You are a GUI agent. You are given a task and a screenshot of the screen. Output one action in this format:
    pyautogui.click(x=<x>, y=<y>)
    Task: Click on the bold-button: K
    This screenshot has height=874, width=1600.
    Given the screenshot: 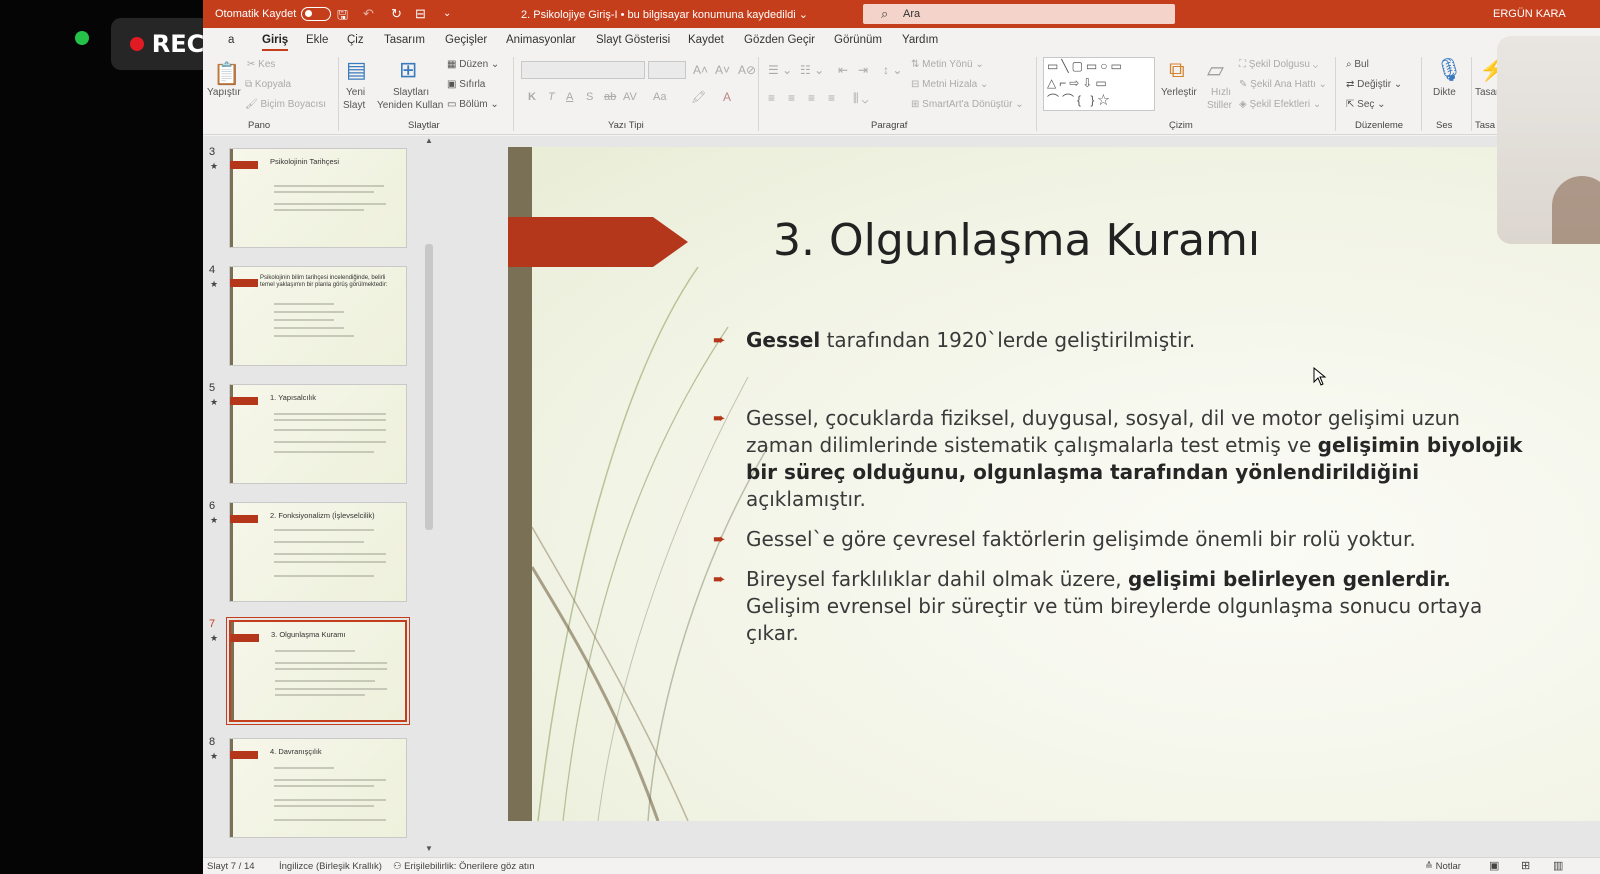 What is the action you would take?
    pyautogui.click(x=532, y=97)
    